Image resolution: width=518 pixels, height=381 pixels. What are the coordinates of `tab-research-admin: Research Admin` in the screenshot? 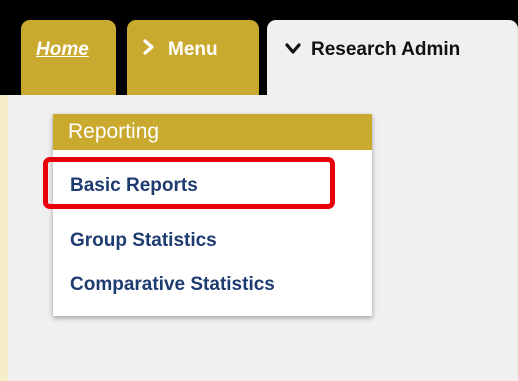 It's located at (392, 60).